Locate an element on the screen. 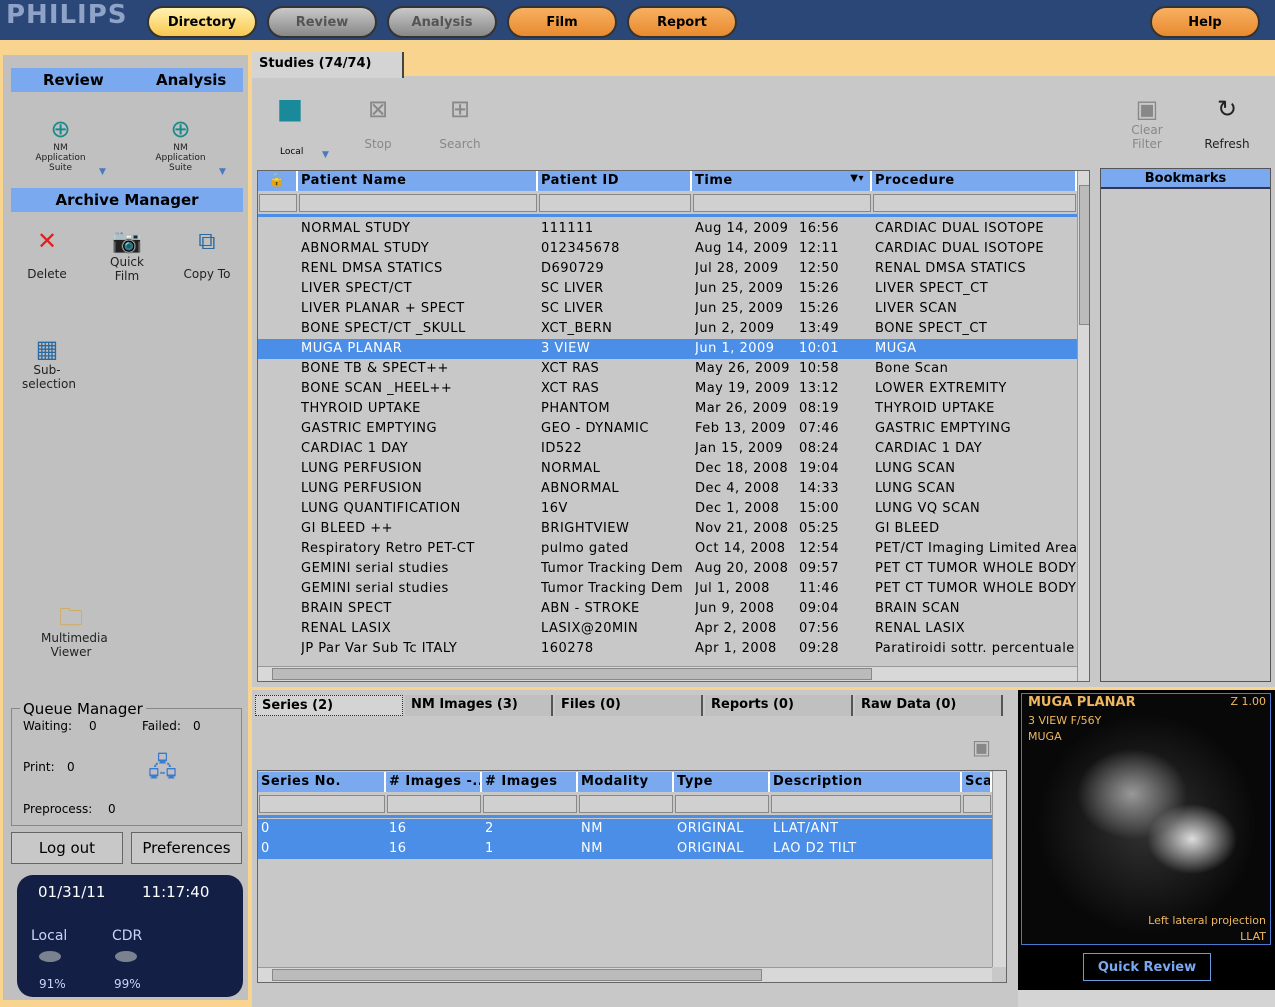 The image size is (1275, 1007). nav-review: Review is located at coordinates (322, 22).